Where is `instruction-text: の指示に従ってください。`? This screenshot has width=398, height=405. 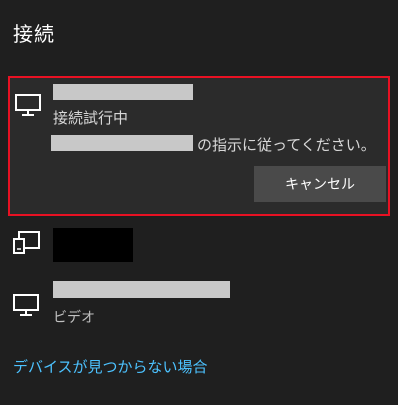
instruction-text: の指示に従ってください。 is located at coordinates (286, 145).